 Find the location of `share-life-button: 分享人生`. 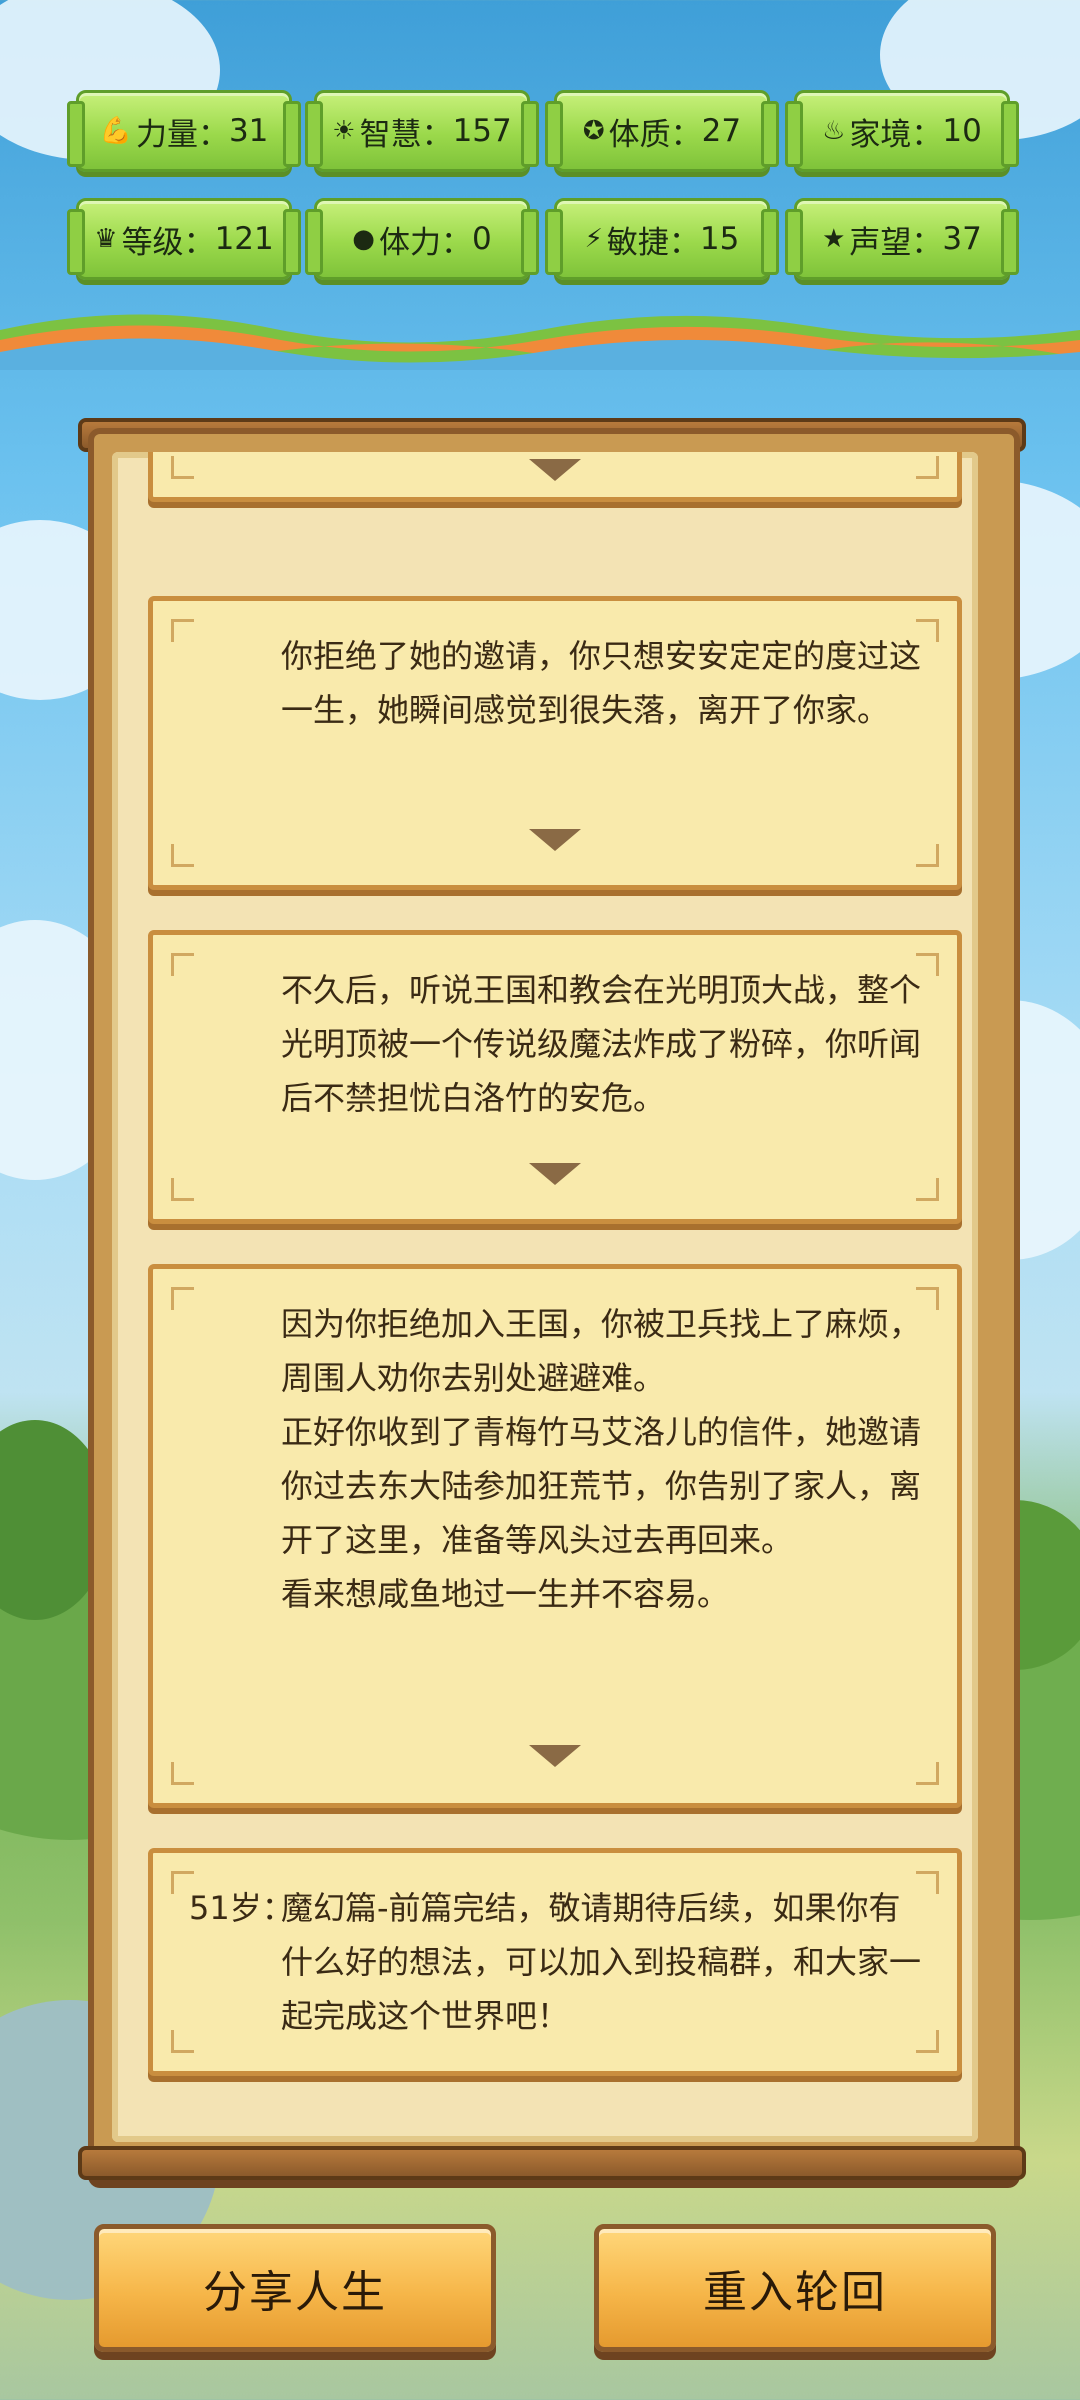

share-life-button: 分享人生 is located at coordinates (295, 2288).